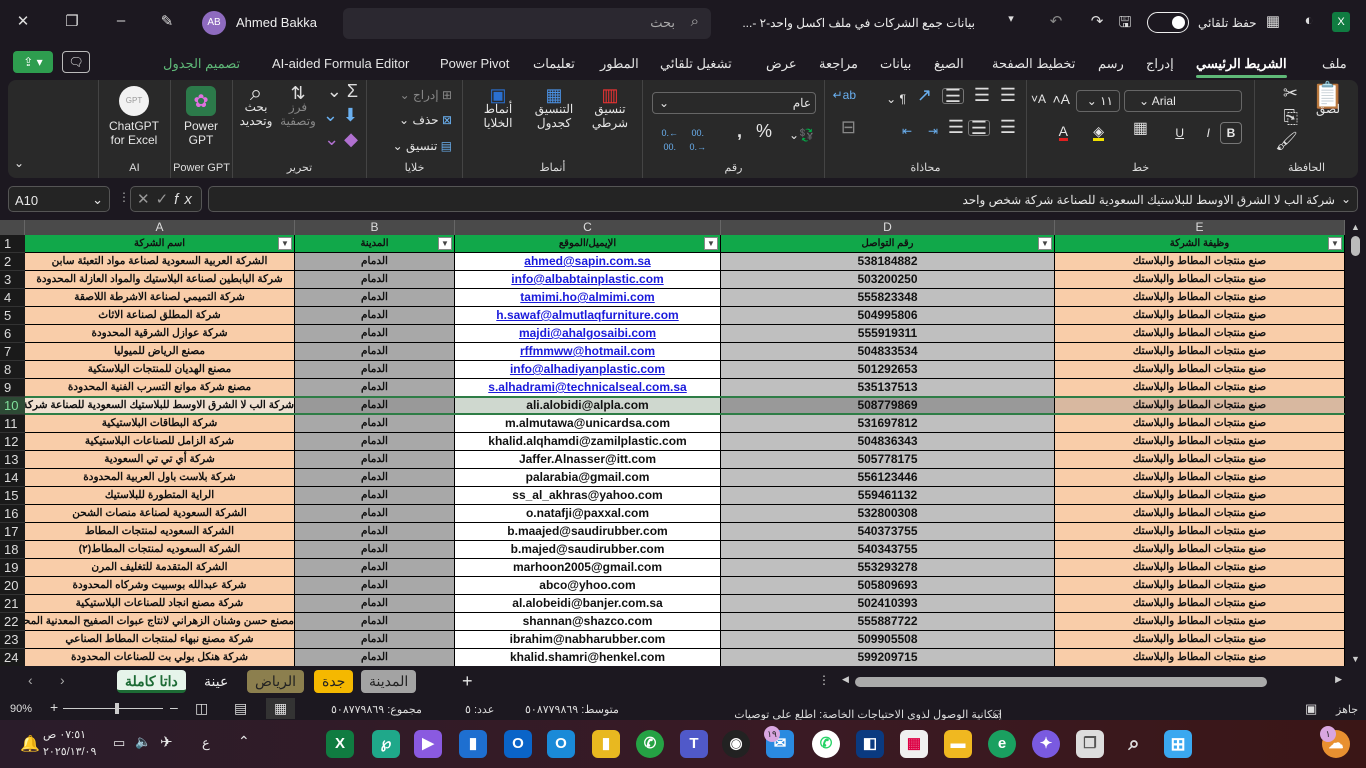  Describe the element at coordinates (1291, 117) in the screenshot. I see `copy-icon: ⎘` at that location.